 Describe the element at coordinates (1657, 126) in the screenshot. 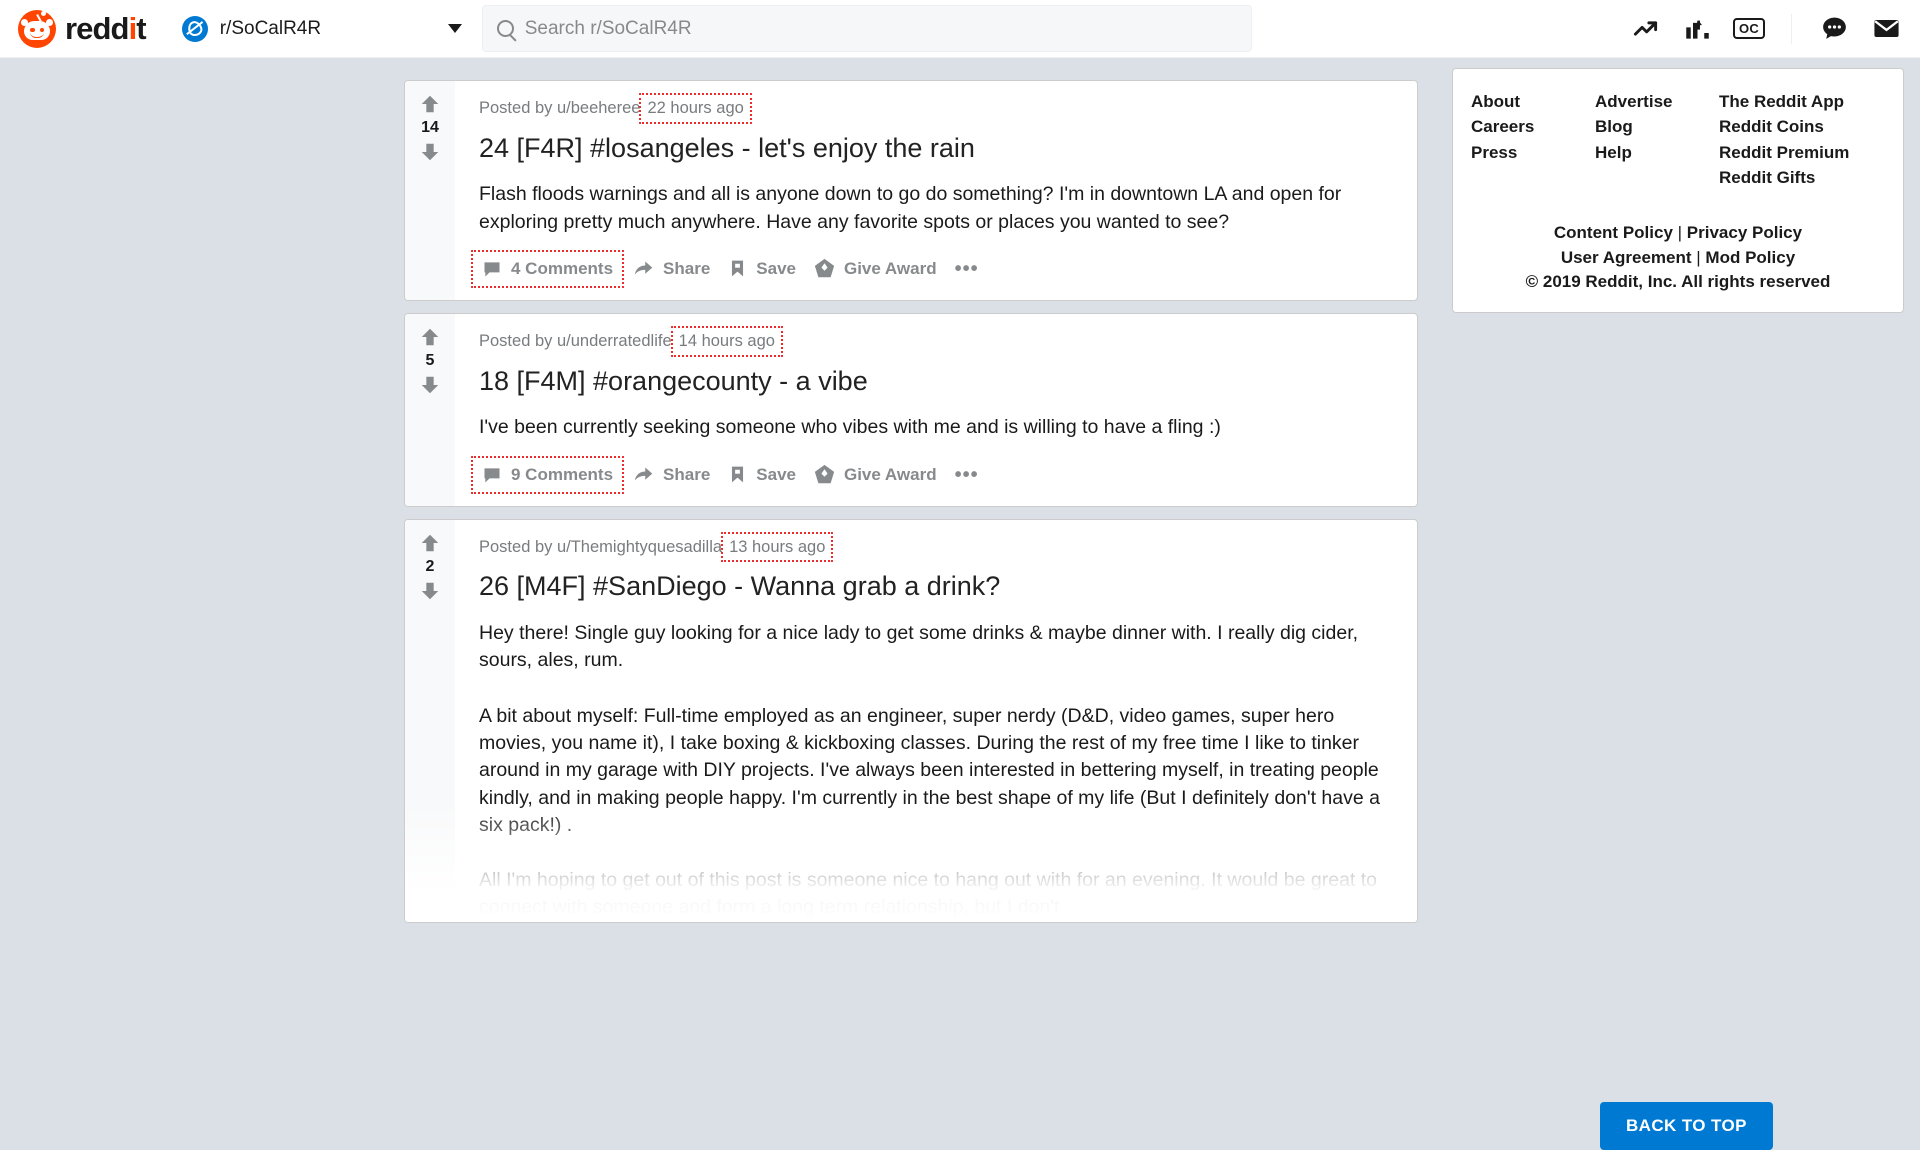

I see `footer-link-blog: Blog` at that location.